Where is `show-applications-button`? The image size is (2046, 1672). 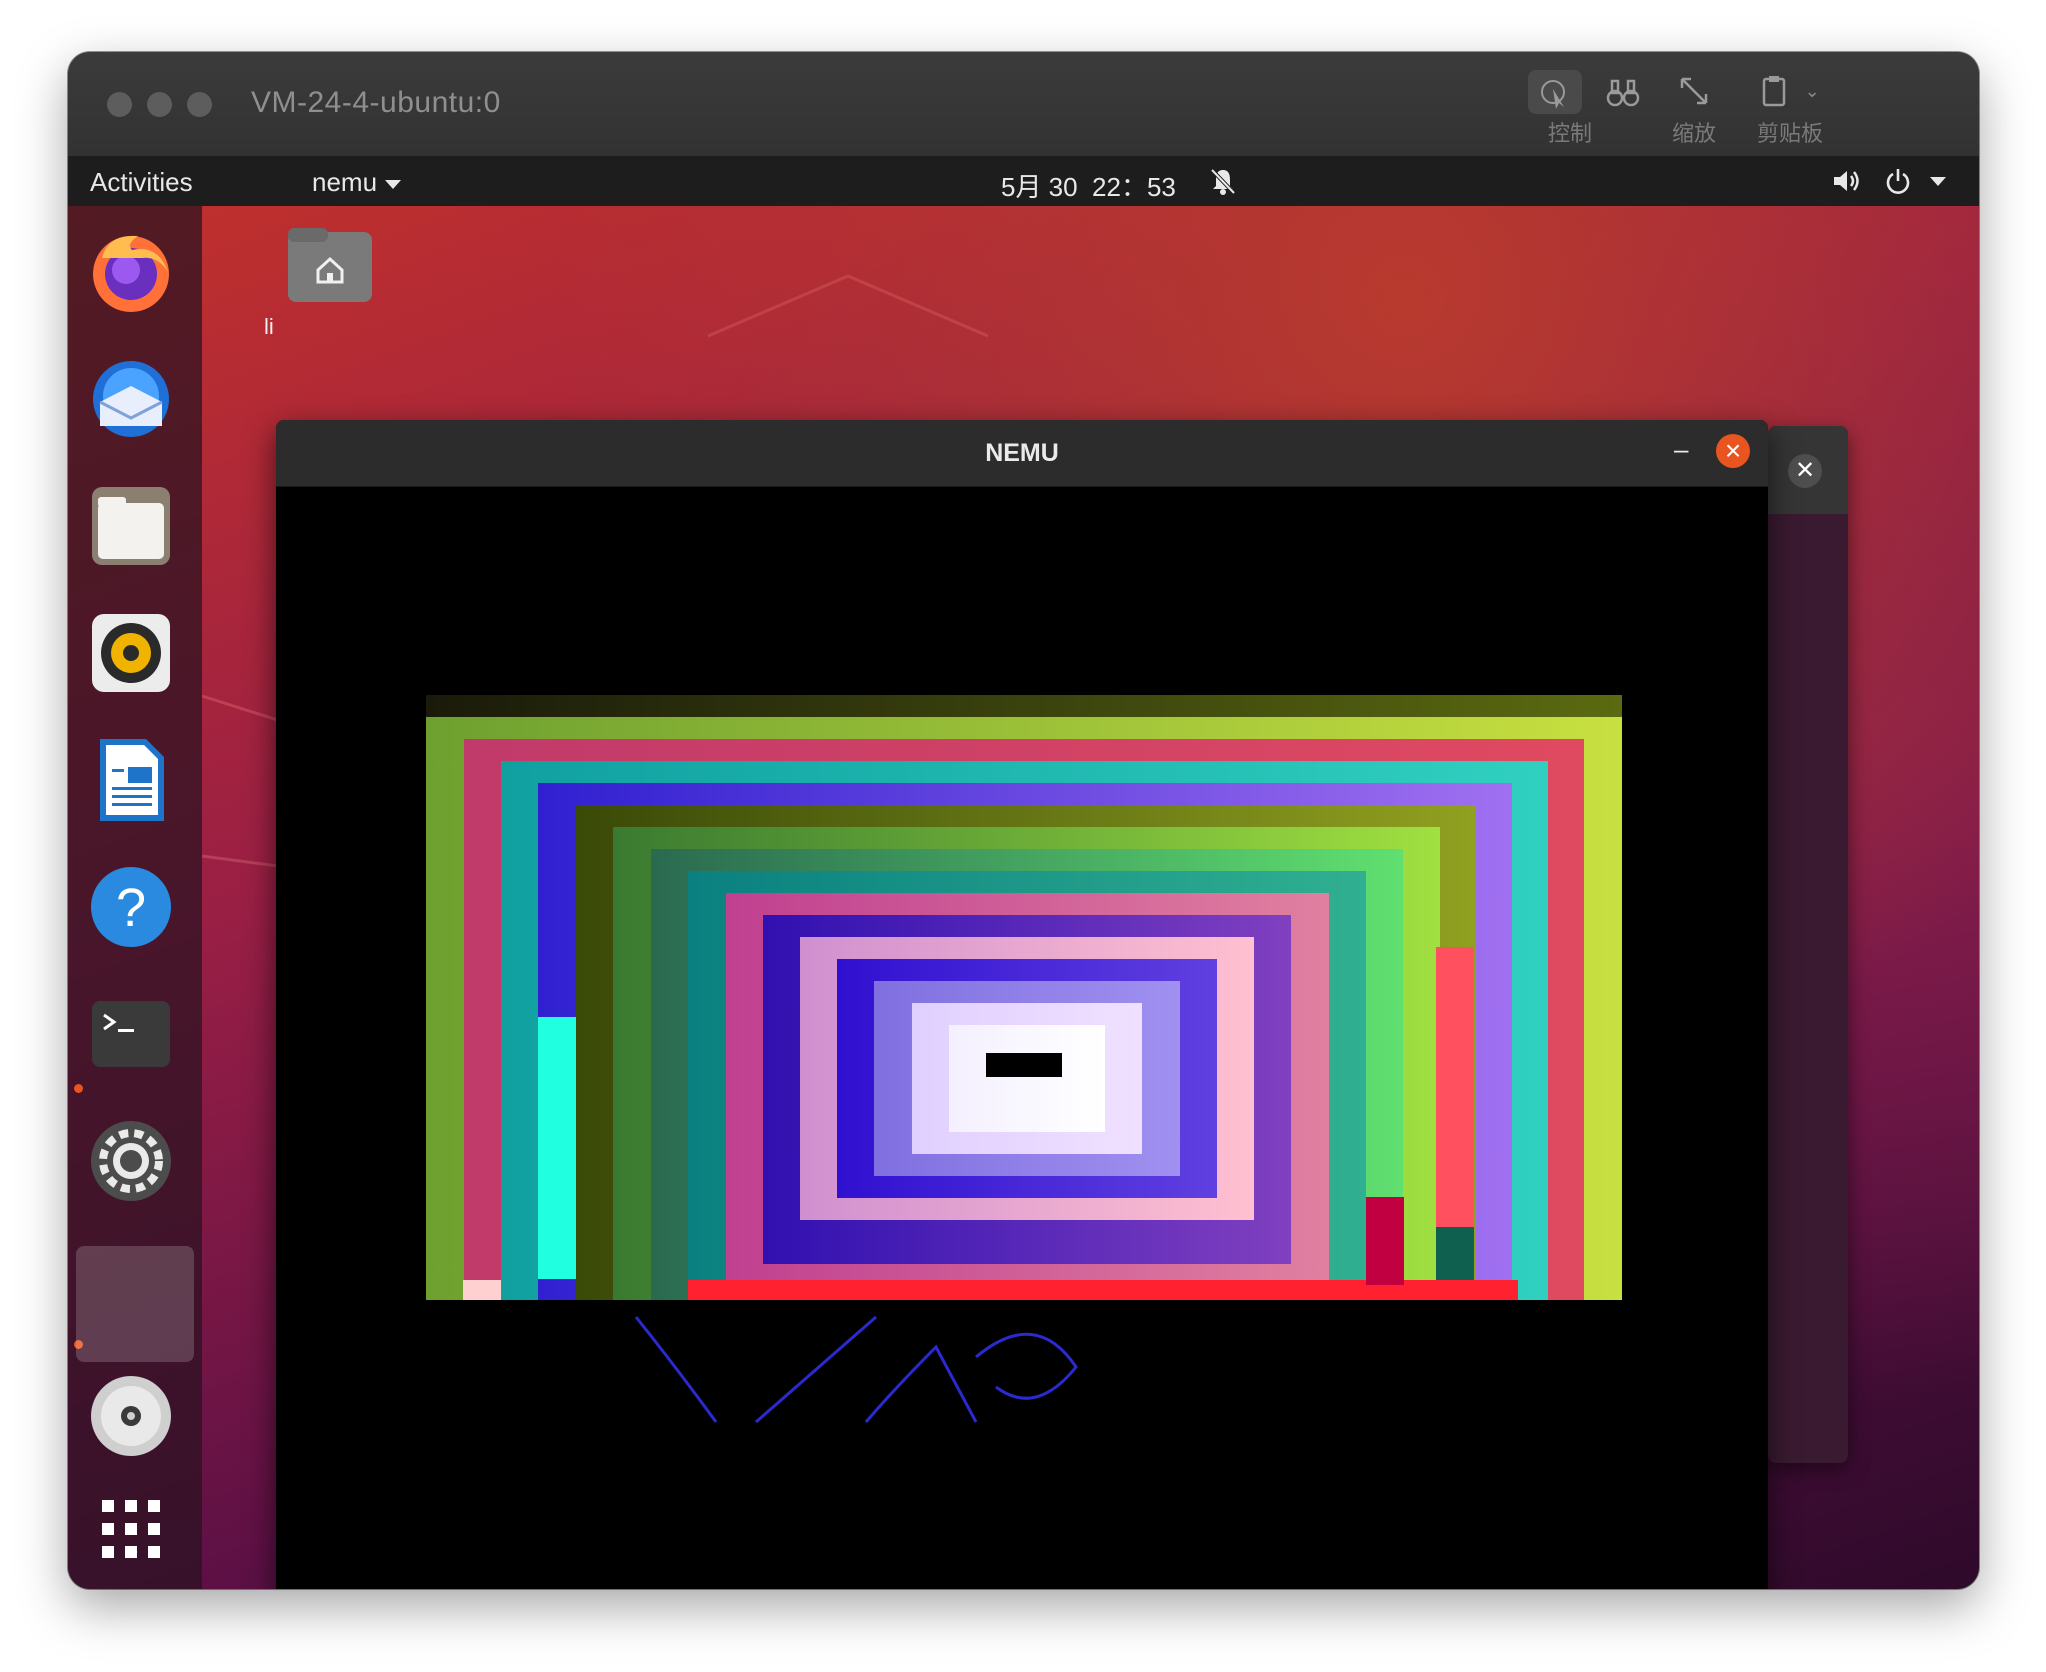 show-applications-button is located at coordinates (131, 1529).